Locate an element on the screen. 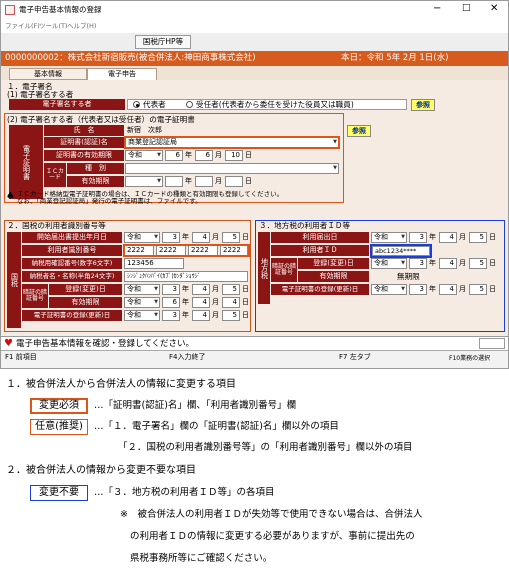 The height and width of the screenshot is (575, 509). use-date-label: 利用届出日 is located at coordinates (320, 237).